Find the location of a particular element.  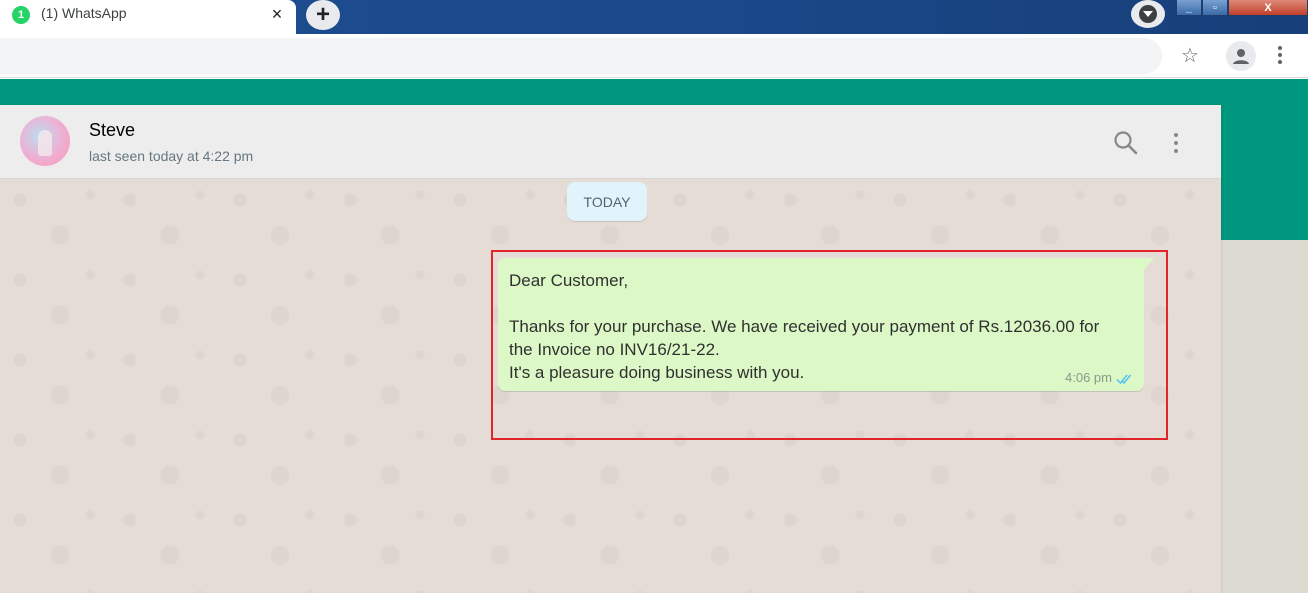

browser-toolbar: ☆ is located at coordinates (654, 56).